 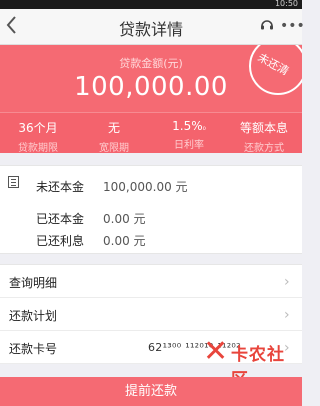 I want to click on repay-card-label: 还款卡号, so click(x=33, y=349).